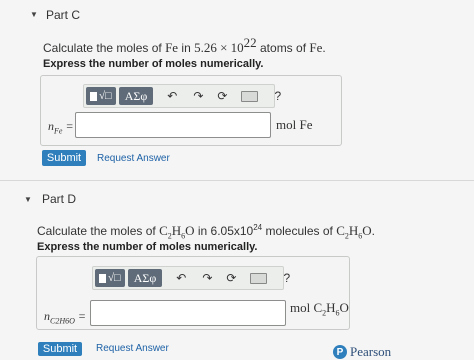 This screenshot has width=474, height=360. Describe the element at coordinates (61, 127) in the screenshot. I see `part-c-variable-label: nFe =` at that location.